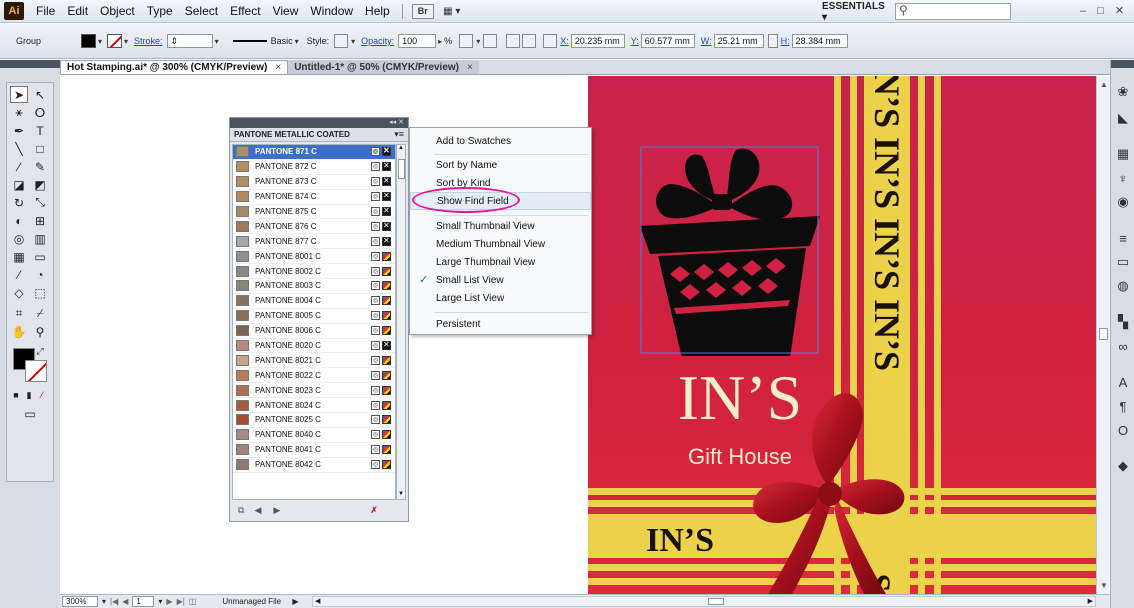 The image size is (1134, 608). I want to click on swatch-row: PANTONE 8001 C ◎, so click(314, 257).